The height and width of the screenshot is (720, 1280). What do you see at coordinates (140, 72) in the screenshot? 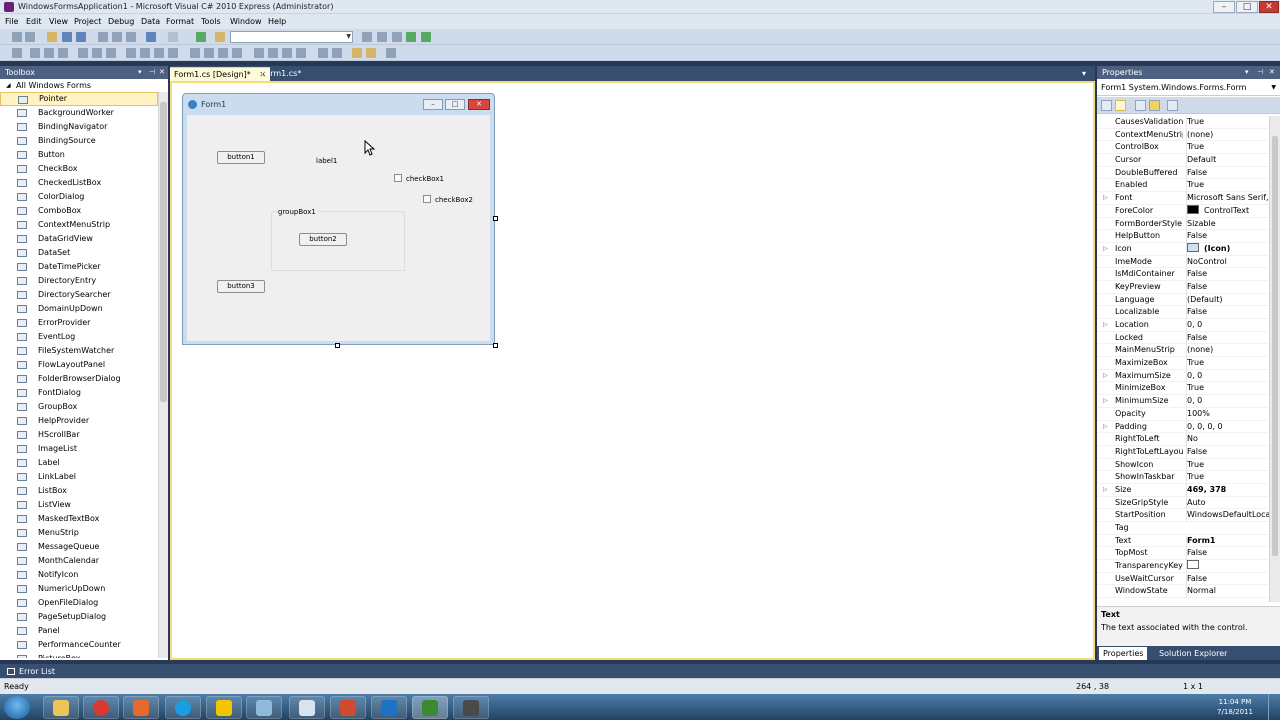
I see `dropdown-icon: ▾` at bounding box center [140, 72].